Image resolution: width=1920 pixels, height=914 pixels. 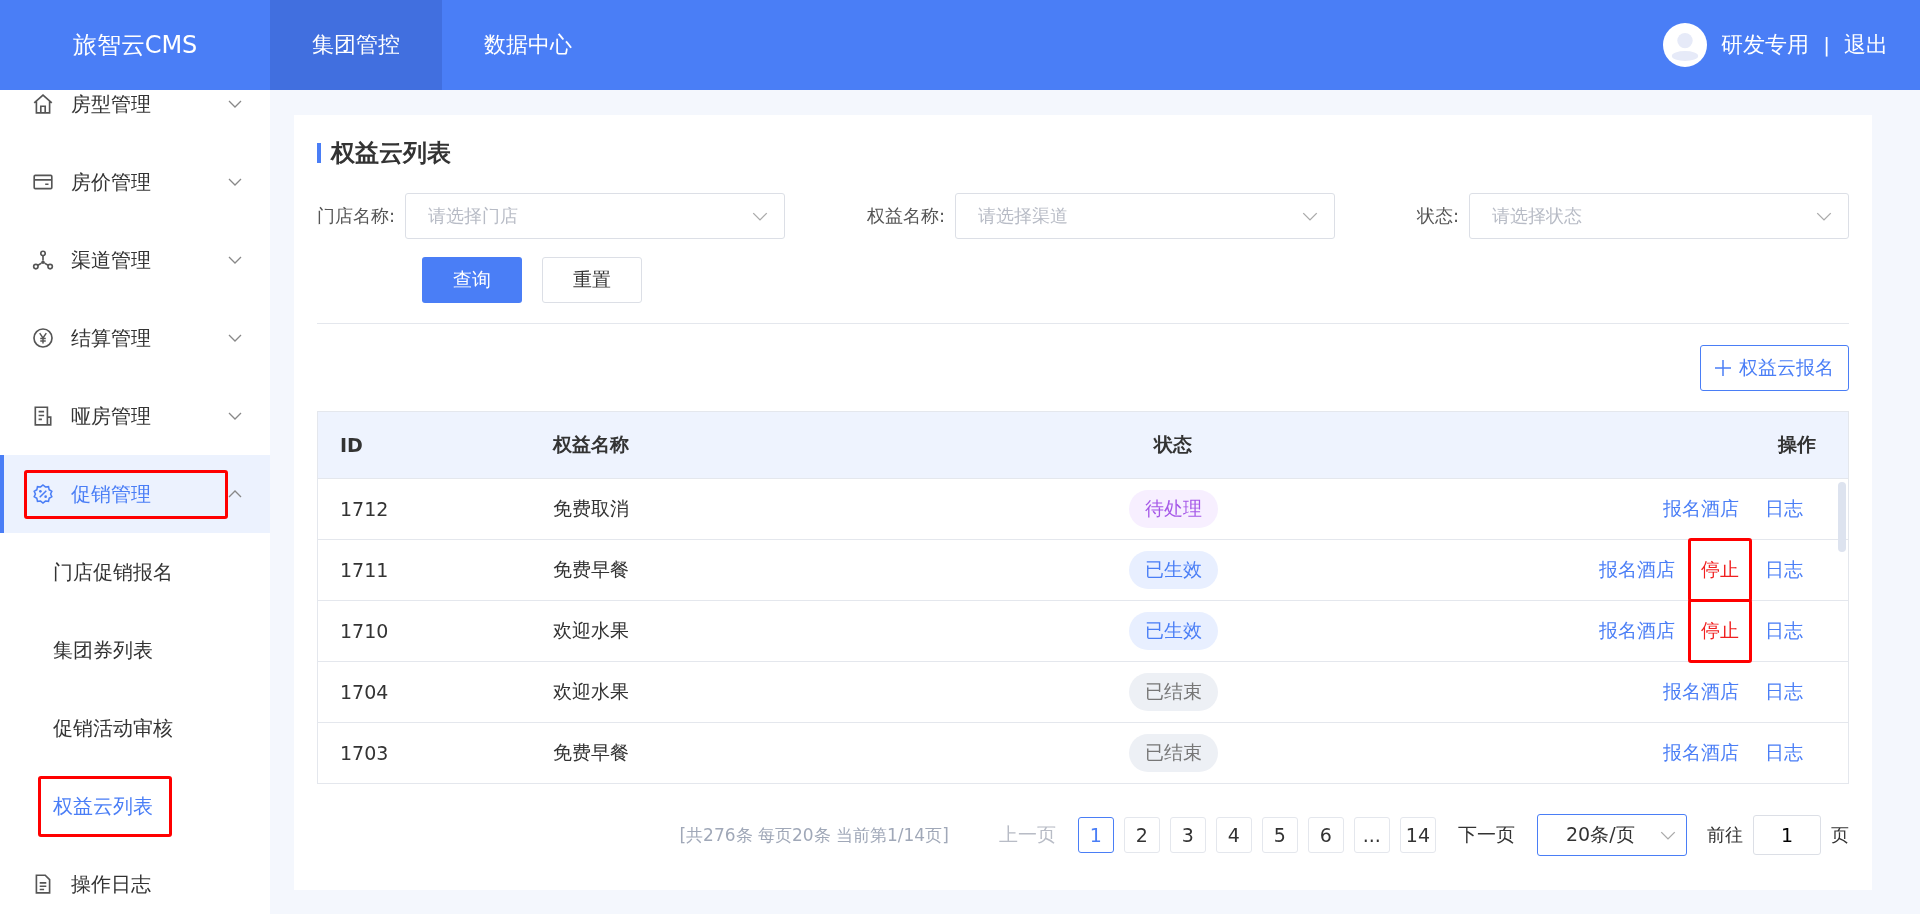 What do you see at coordinates (591, 444) in the screenshot?
I see `column-header: 权益名称` at bounding box center [591, 444].